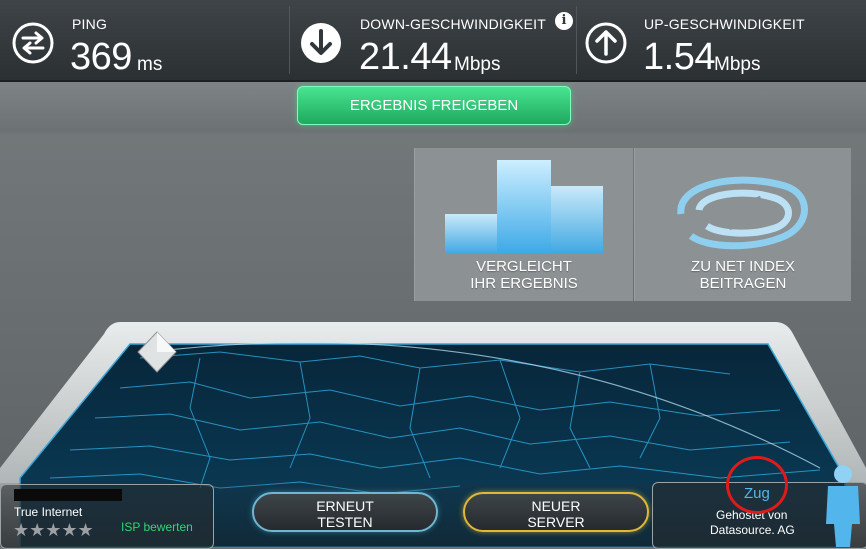  I want to click on compare-result-panel: VERGLEICHT IHR ERGEBNIS, so click(523, 224).